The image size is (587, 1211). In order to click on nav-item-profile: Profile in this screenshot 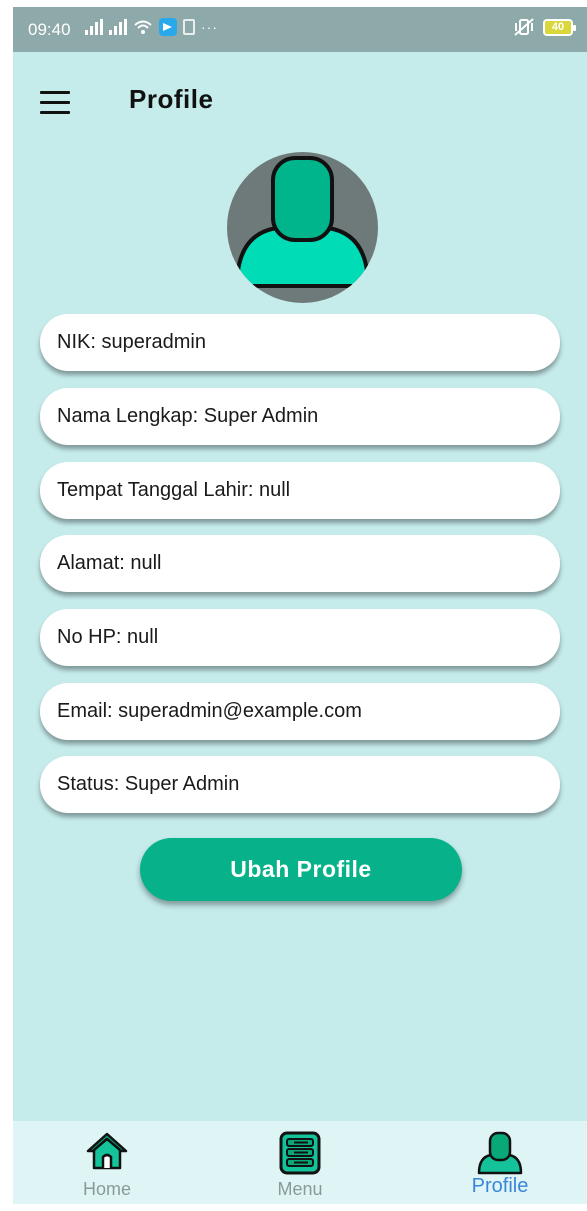, I will do `click(500, 1162)`.